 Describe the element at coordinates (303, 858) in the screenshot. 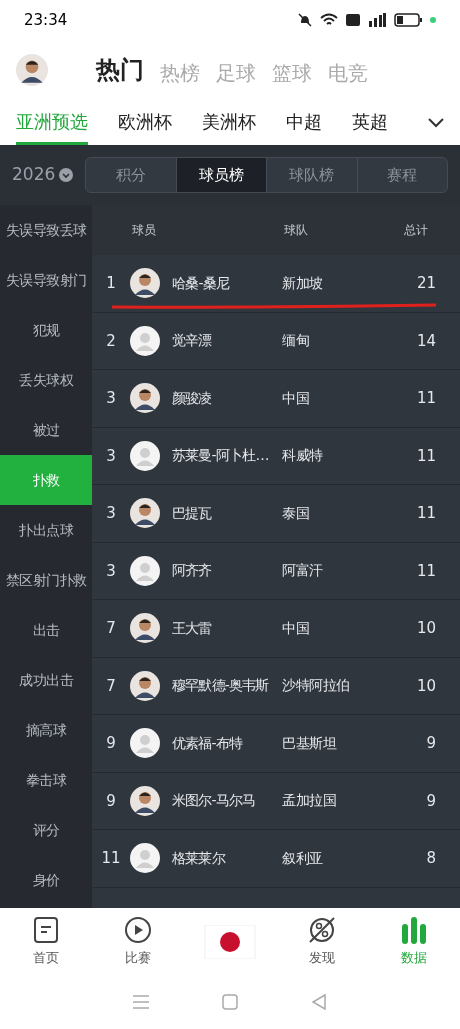

I see `team-name: 叙利亚` at that location.